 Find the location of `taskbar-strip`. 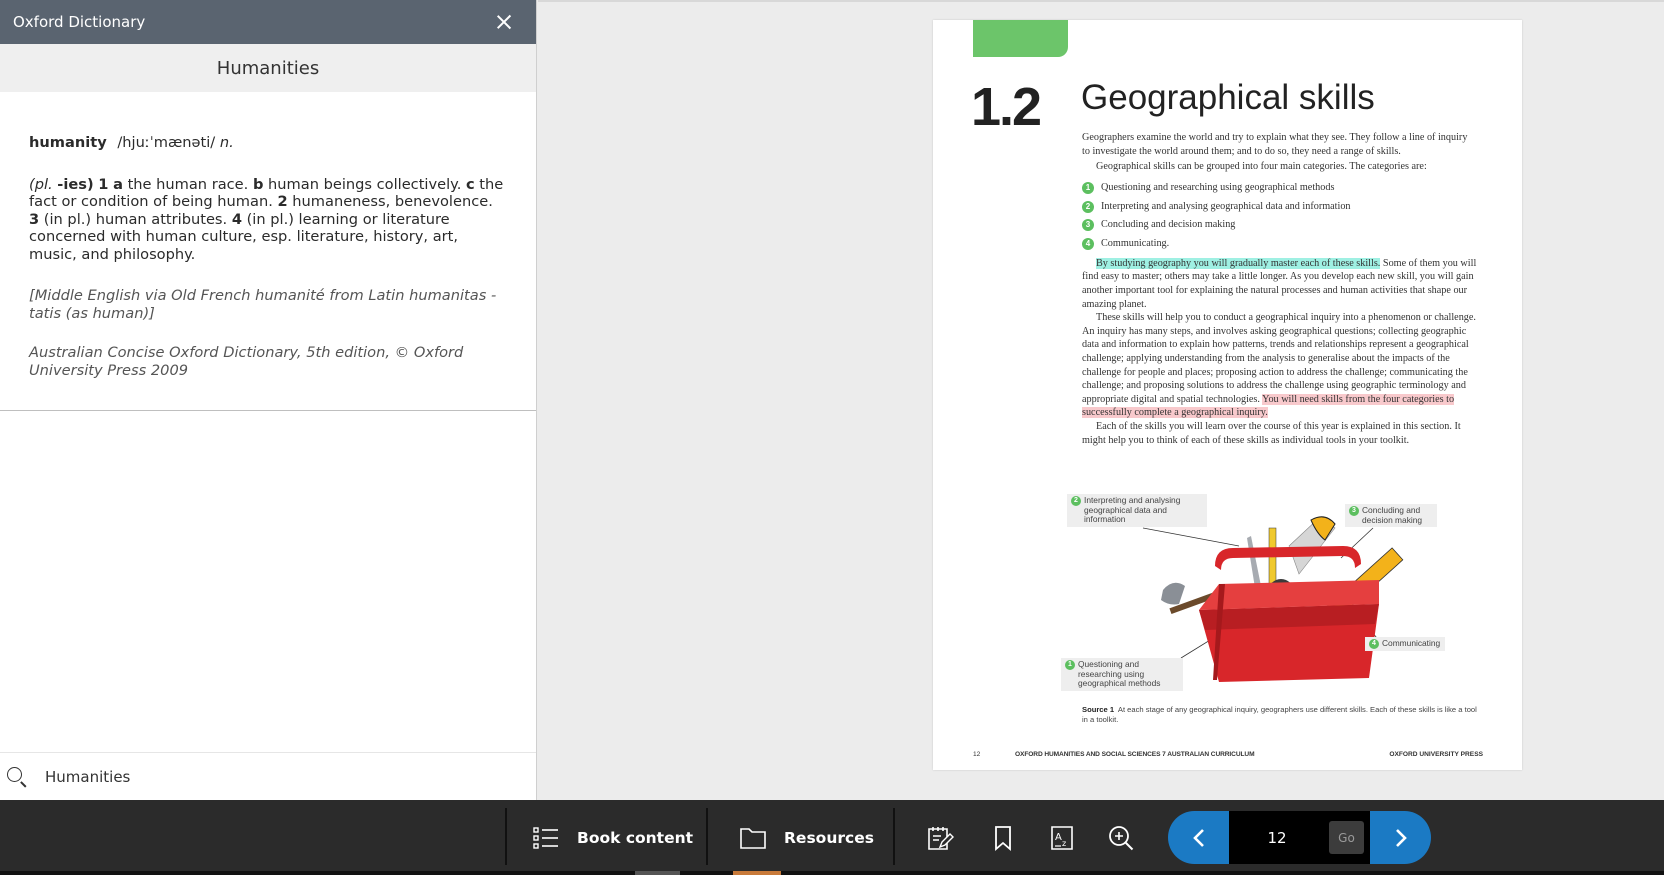

taskbar-strip is located at coordinates (832, 873).